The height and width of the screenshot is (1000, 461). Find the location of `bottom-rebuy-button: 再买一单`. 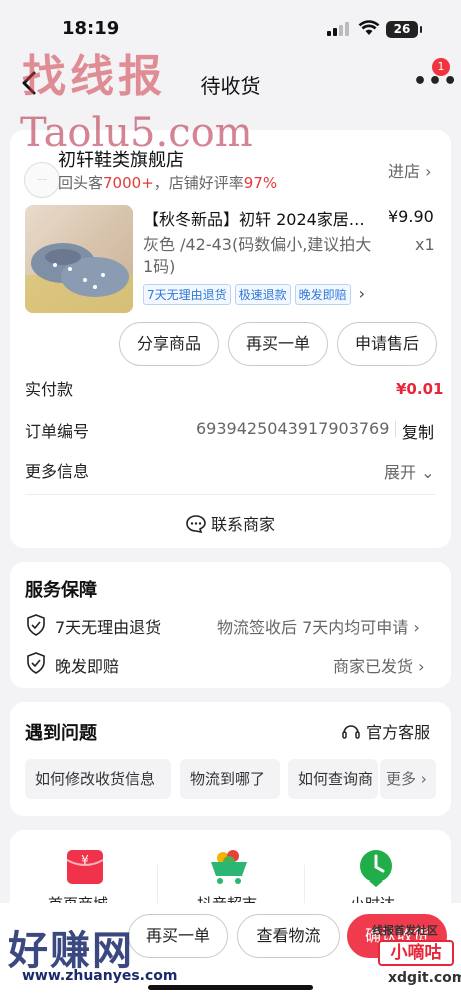

bottom-rebuy-button: 再买一单 is located at coordinates (178, 936).